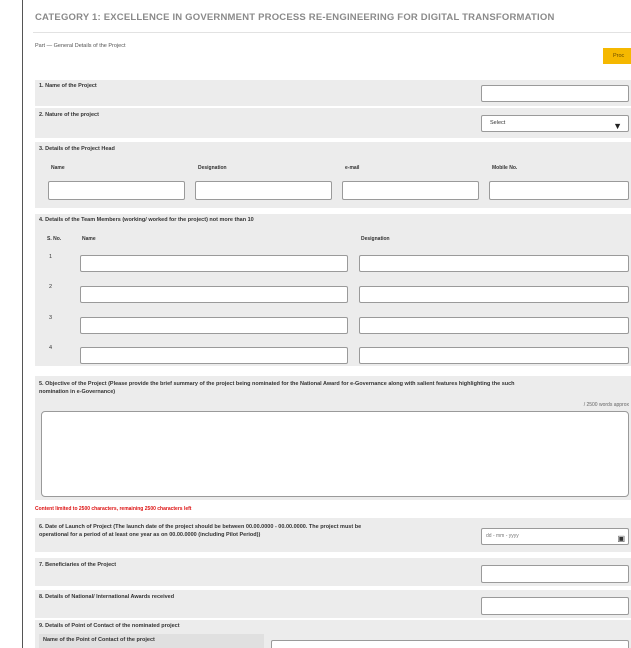  I want to click on word-counter: / 2500 words approx, so click(606, 405).